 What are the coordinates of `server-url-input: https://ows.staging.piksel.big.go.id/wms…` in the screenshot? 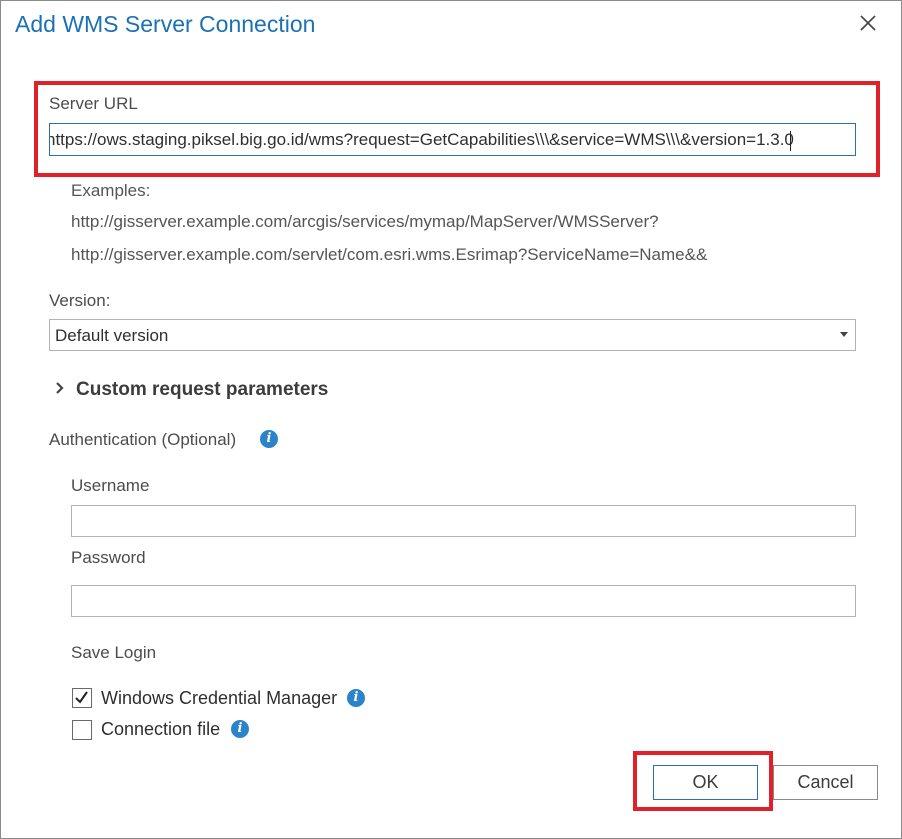 It's located at (452, 139).